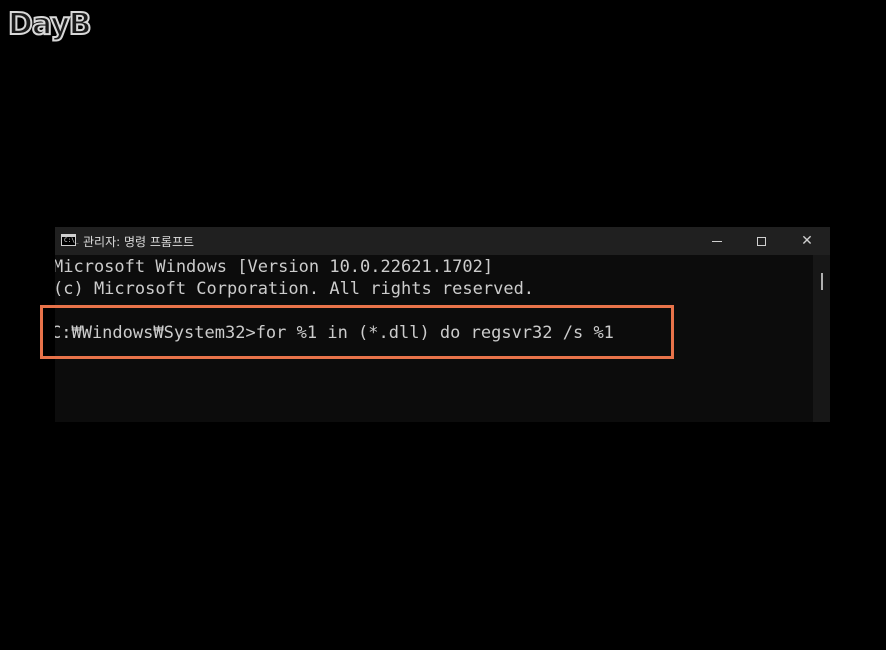 Image resolution: width=886 pixels, height=650 pixels. What do you see at coordinates (357, 332) in the screenshot?
I see `command-highlight-box` at bounding box center [357, 332].